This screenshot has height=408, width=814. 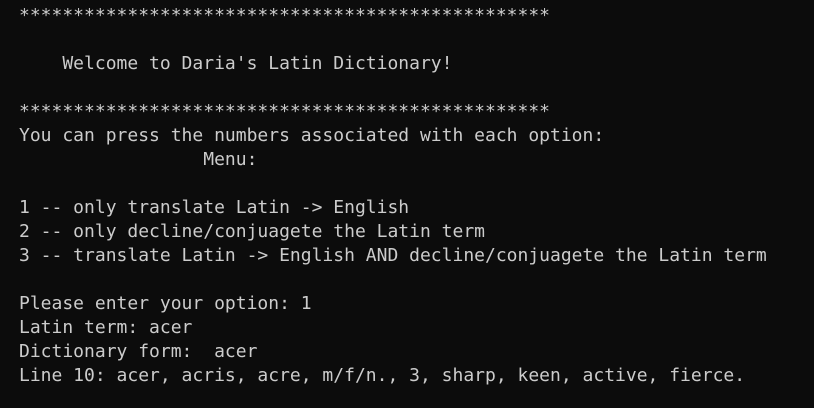 I want to click on option-prompt: Please enter your option: 1, so click(x=165, y=303).